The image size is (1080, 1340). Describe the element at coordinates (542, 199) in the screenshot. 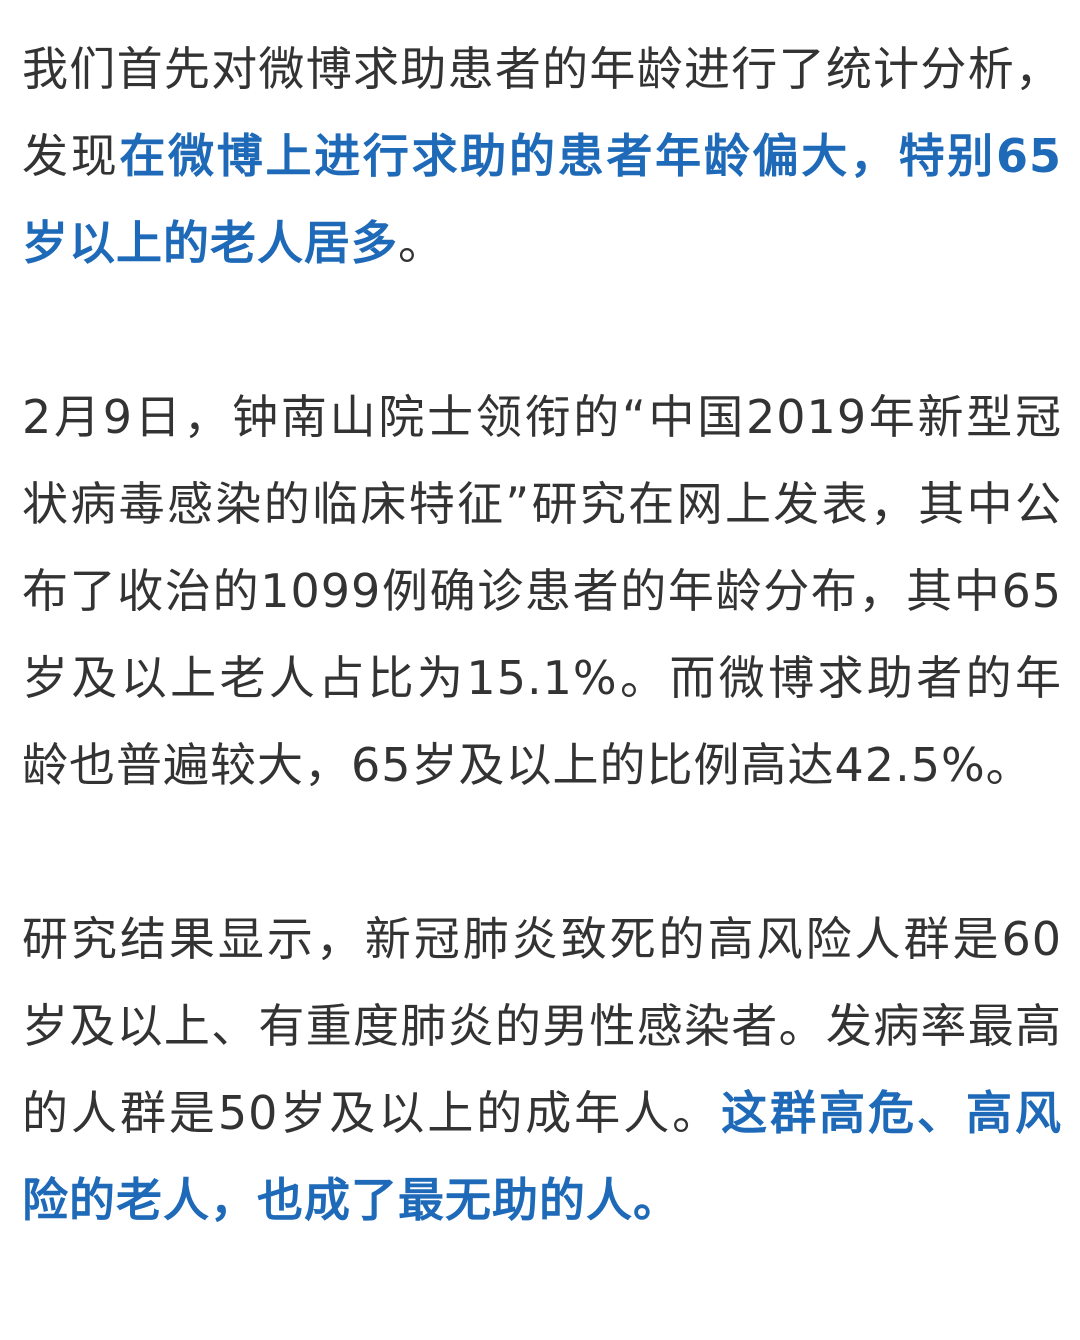

I see `highlighted-text: 在微博上进行求助的患者年龄偏大，特别65岁以上的老人居多` at that location.